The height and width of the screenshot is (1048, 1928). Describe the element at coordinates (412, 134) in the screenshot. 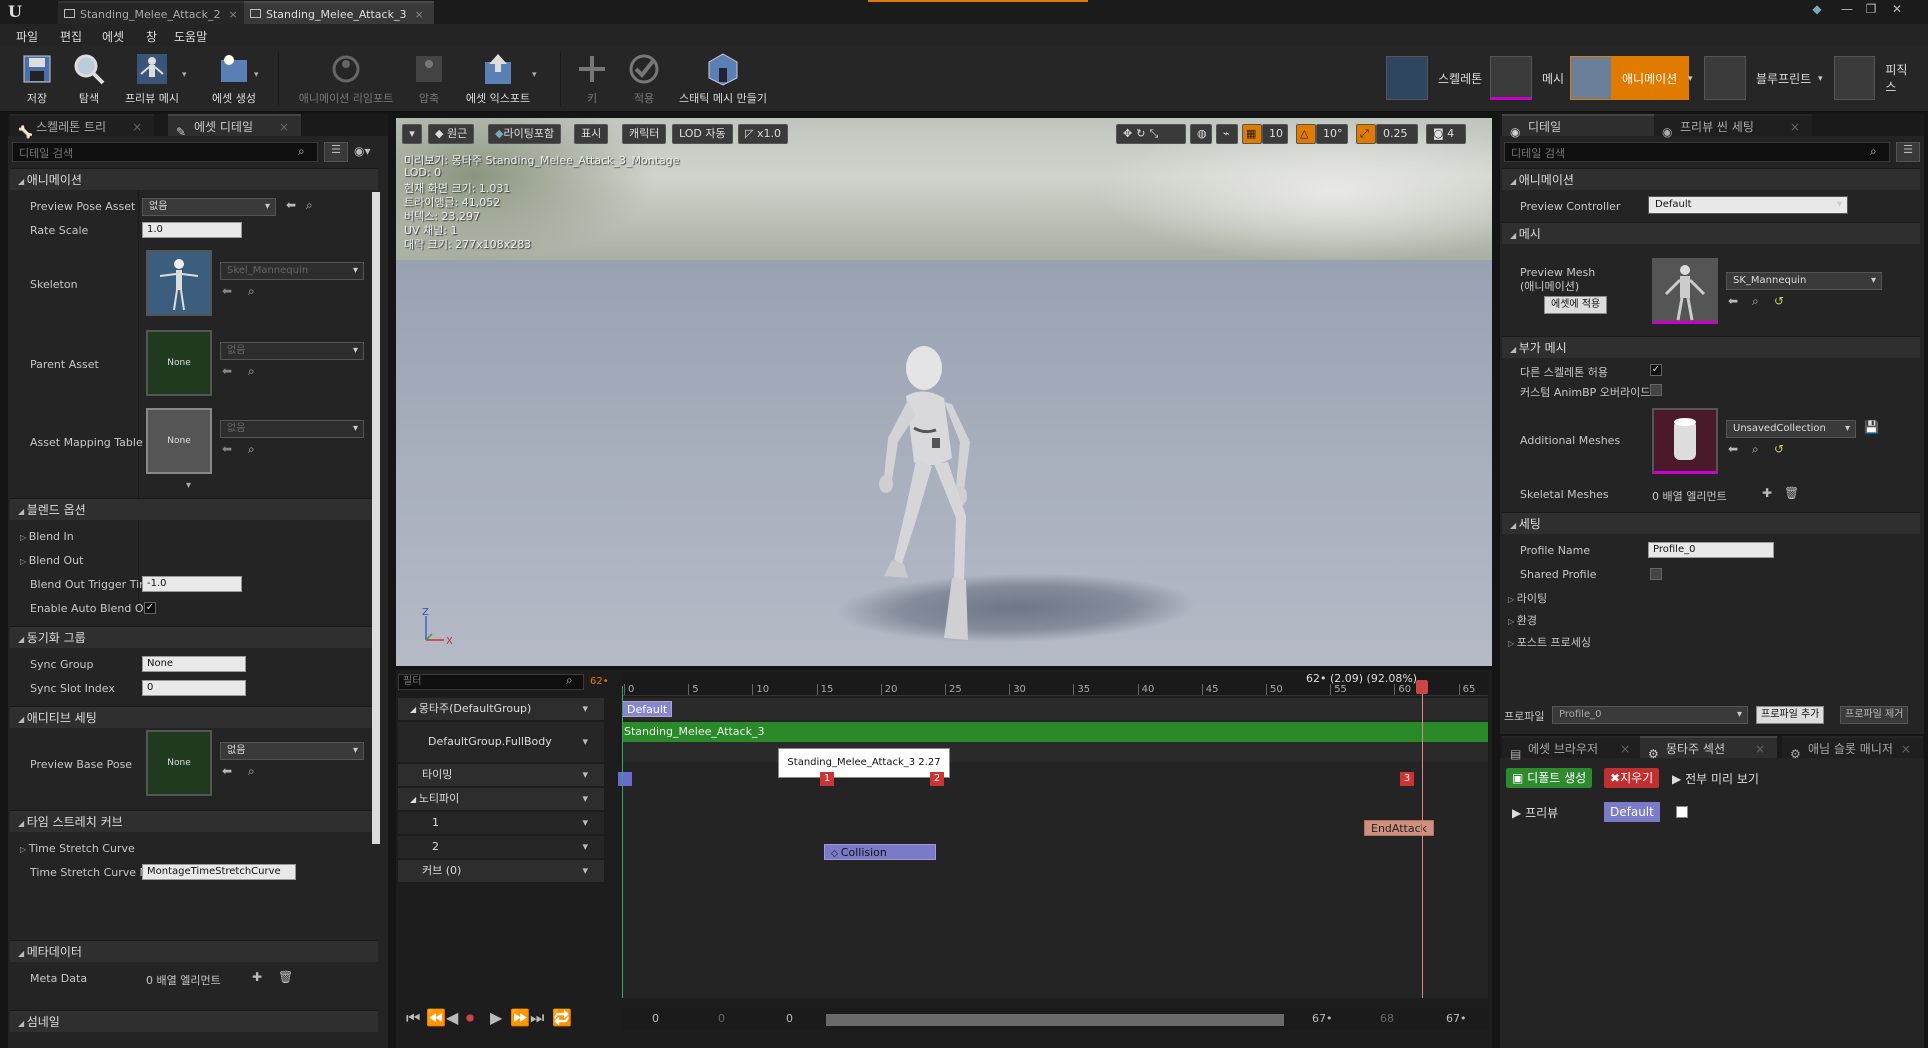

I see `viewport-options-button: ▾` at that location.